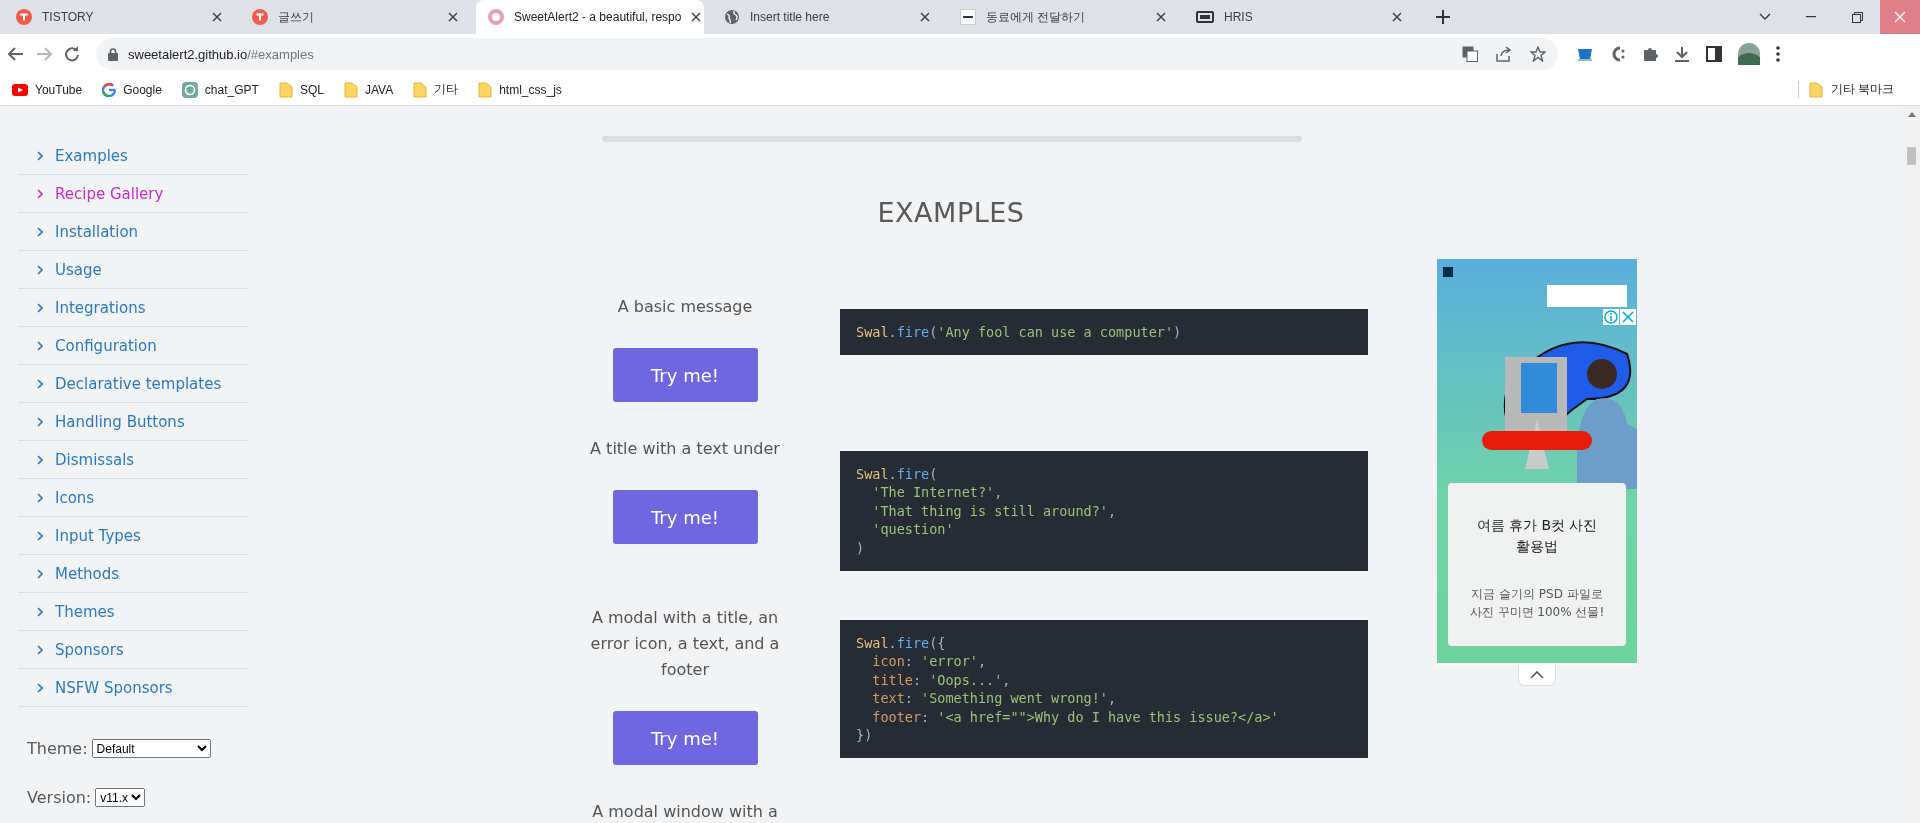  Describe the element at coordinates (436, 89) in the screenshot. I see `bookmark: 기타` at that location.